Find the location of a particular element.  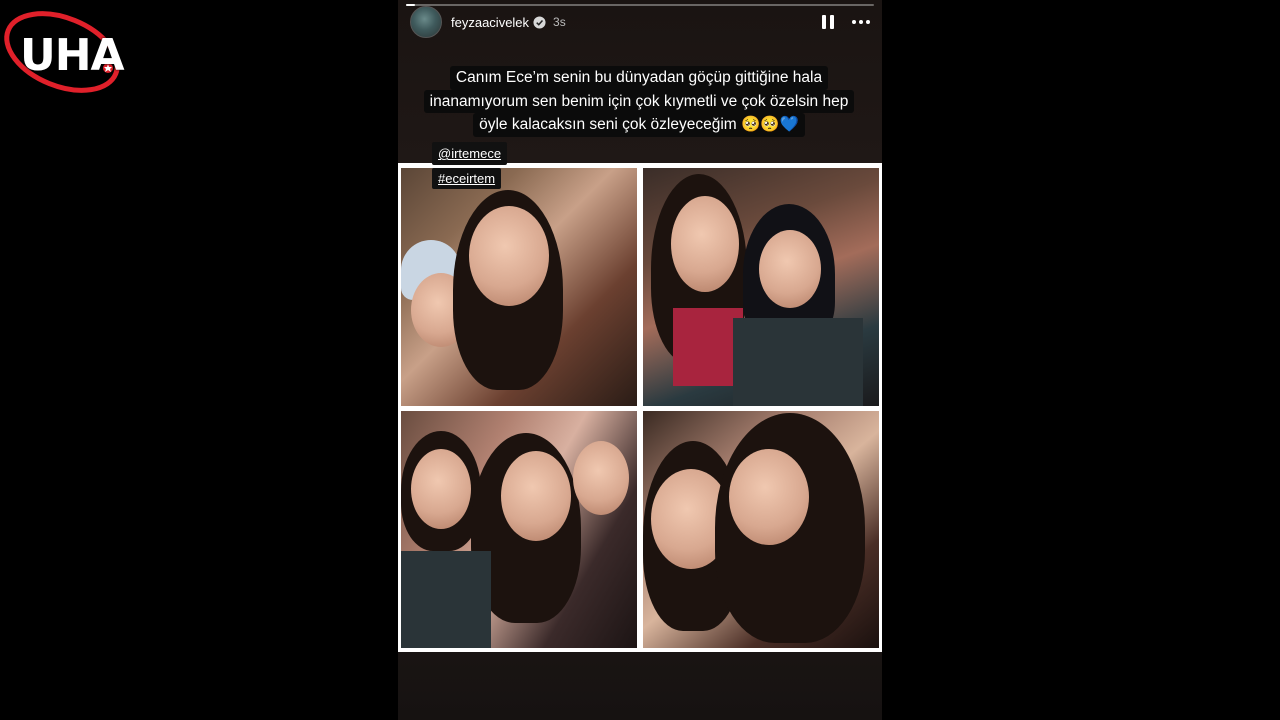

story-header: feyzaacivelek 3s is located at coordinates (640, 22).